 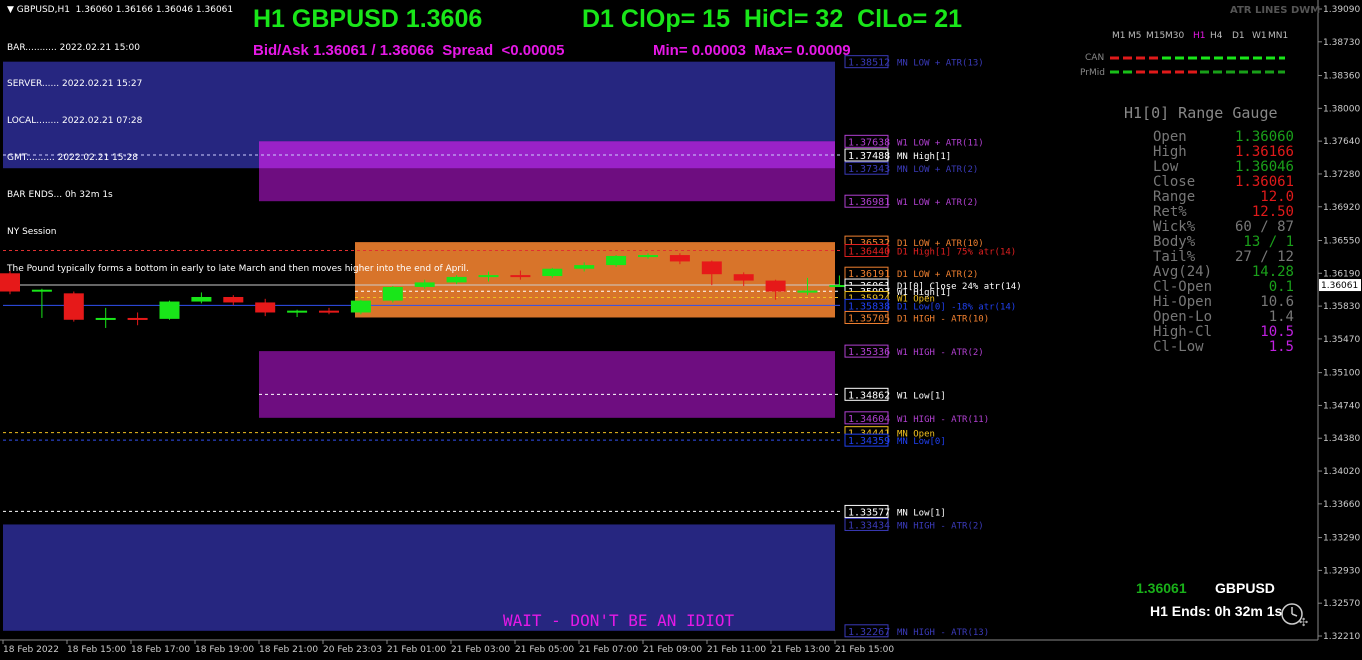 I want to click on gauge-title: H1[0] Range Gauge, so click(x=1201, y=113).